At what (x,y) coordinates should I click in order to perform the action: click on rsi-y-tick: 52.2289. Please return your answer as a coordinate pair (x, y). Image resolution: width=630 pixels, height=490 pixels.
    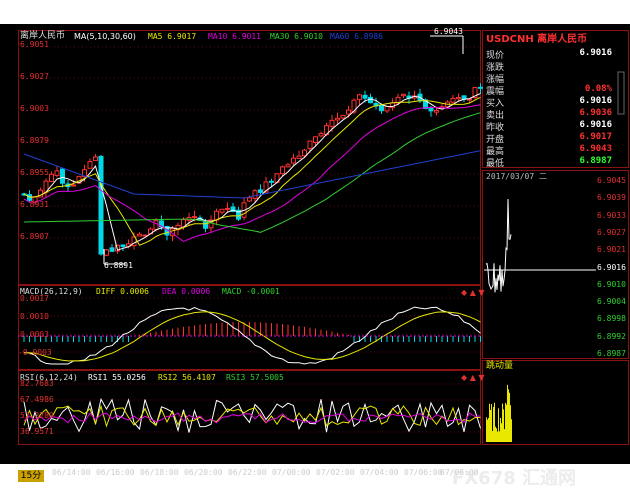
    Looking at the image, I should click on (37, 415).